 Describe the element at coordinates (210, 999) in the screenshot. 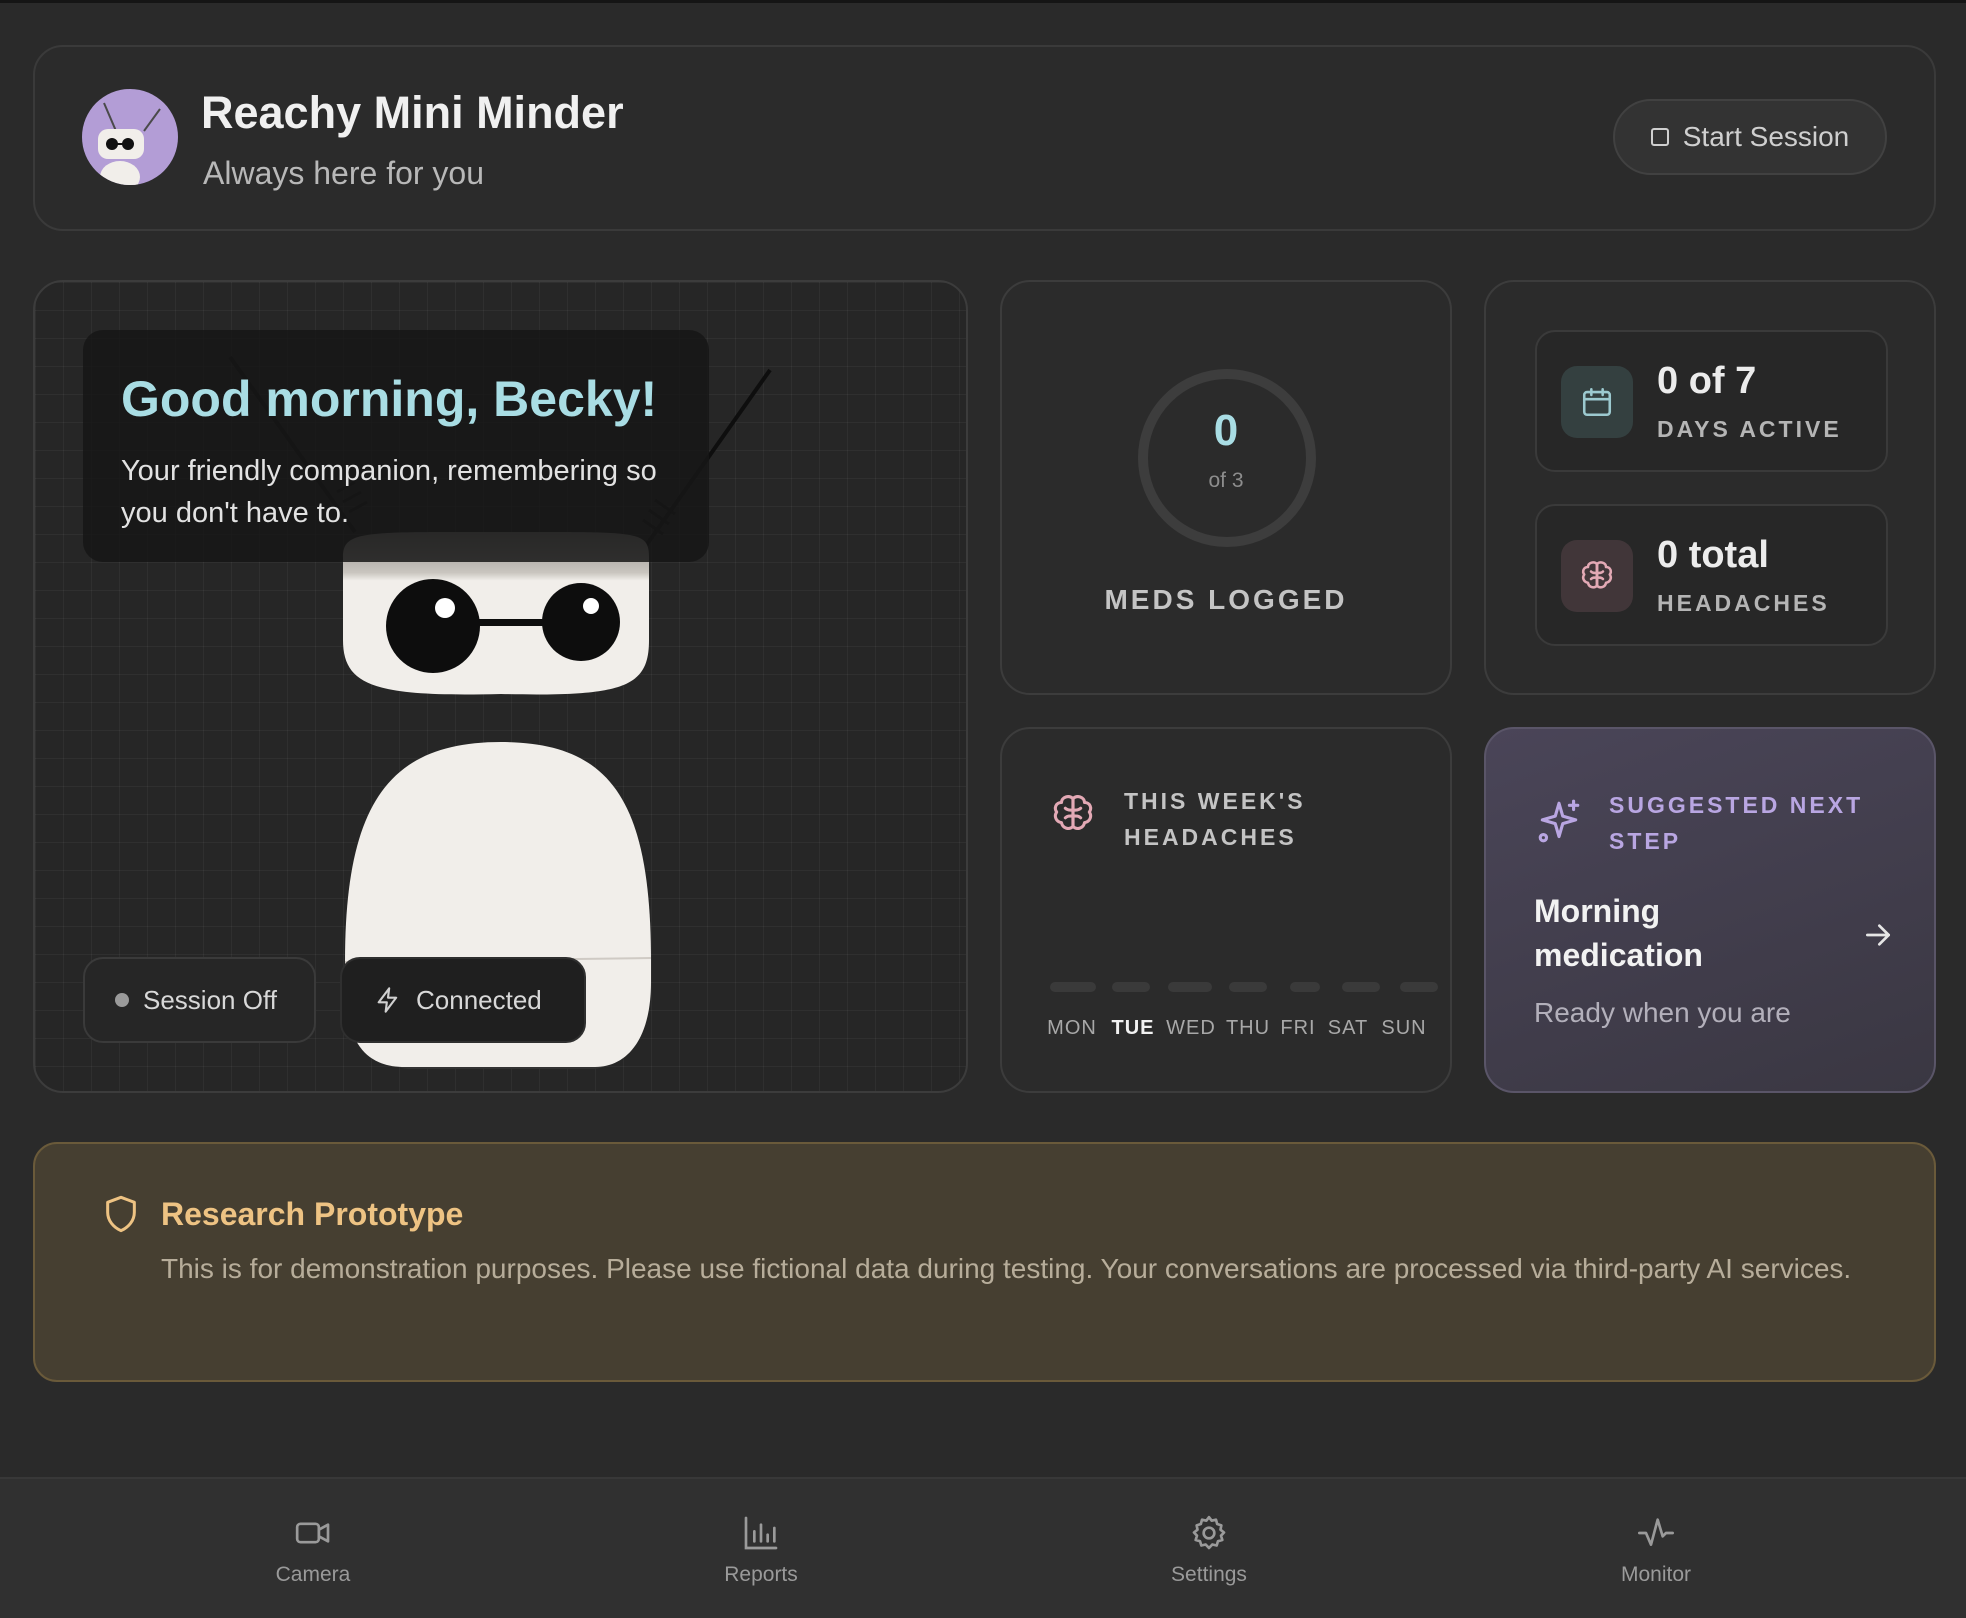

I see `session-status-label: Session Off` at that location.